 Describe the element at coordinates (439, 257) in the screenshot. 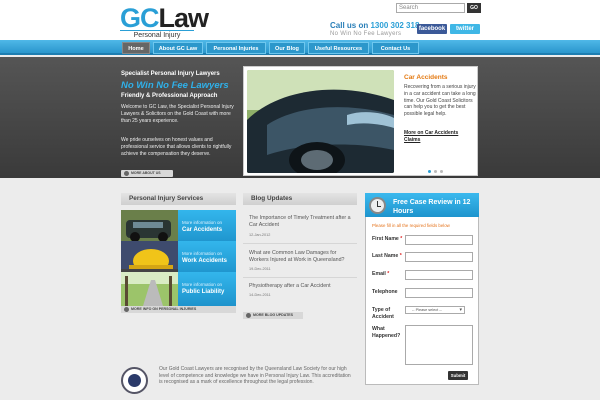

I see `last-name-field` at that location.